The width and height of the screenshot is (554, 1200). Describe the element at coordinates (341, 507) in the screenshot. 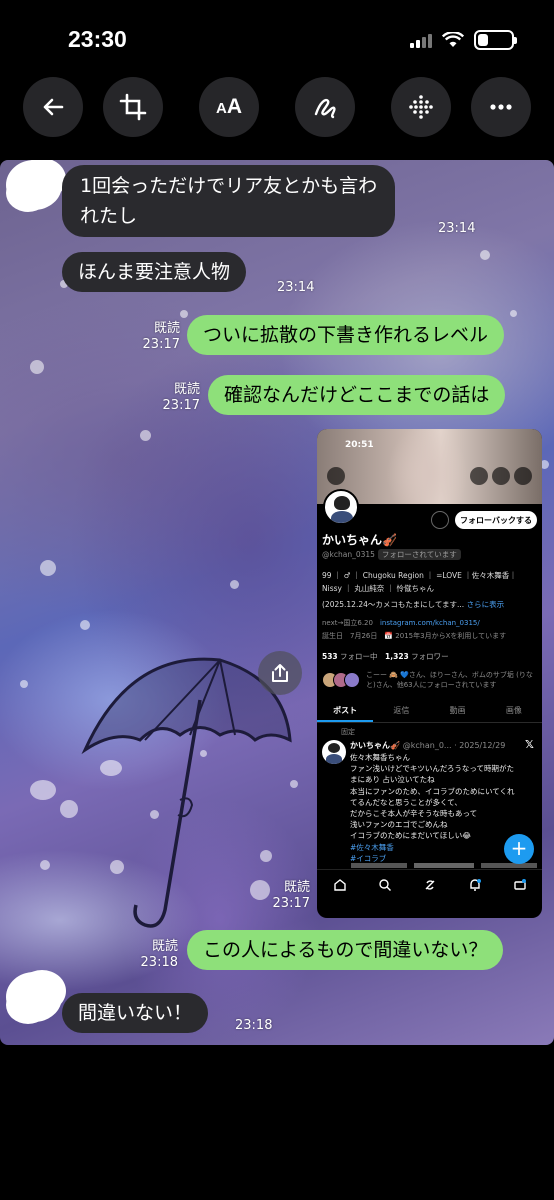

I see `tw-profile-avatar` at that location.